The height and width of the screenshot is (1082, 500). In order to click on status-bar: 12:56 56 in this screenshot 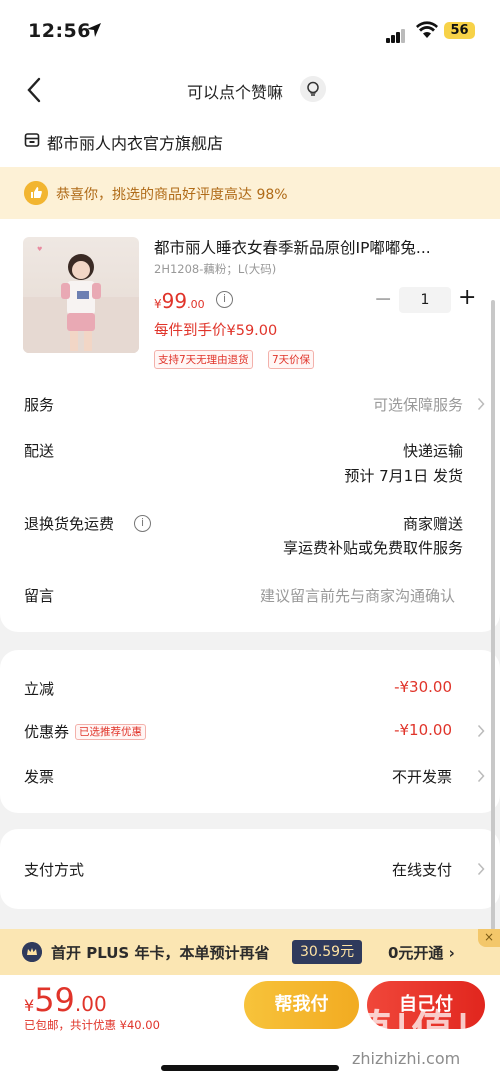, I will do `click(250, 31)`.